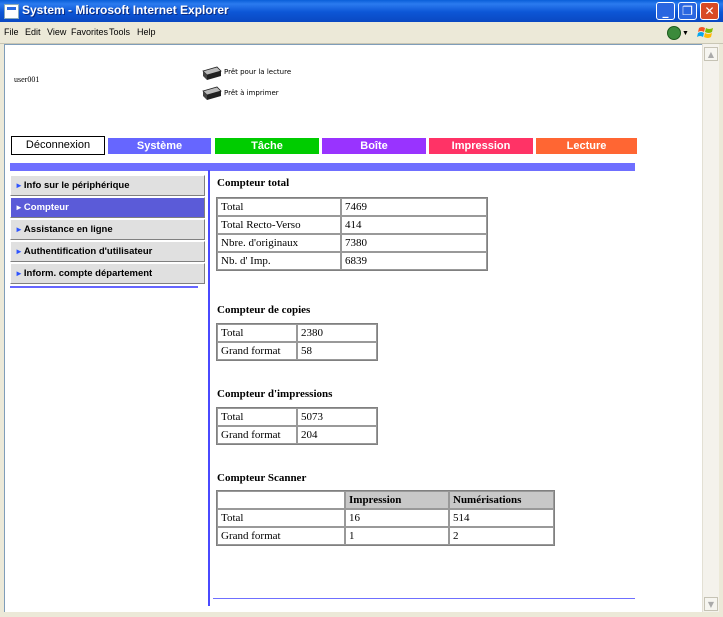  I want to click on user-name: user001, so click(27, 79).